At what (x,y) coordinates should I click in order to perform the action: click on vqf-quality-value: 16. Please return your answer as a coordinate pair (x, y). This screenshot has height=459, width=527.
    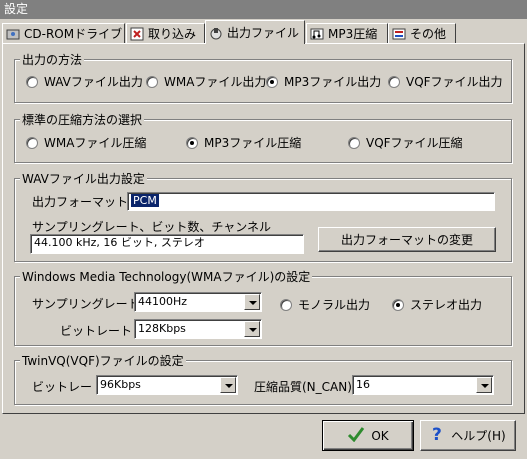
    Looking at the image, I should click on (363, 384).